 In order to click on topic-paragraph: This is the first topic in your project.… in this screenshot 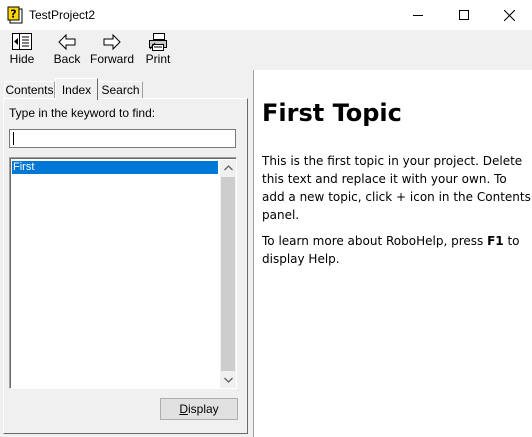, I will do `click(396, 188)`.